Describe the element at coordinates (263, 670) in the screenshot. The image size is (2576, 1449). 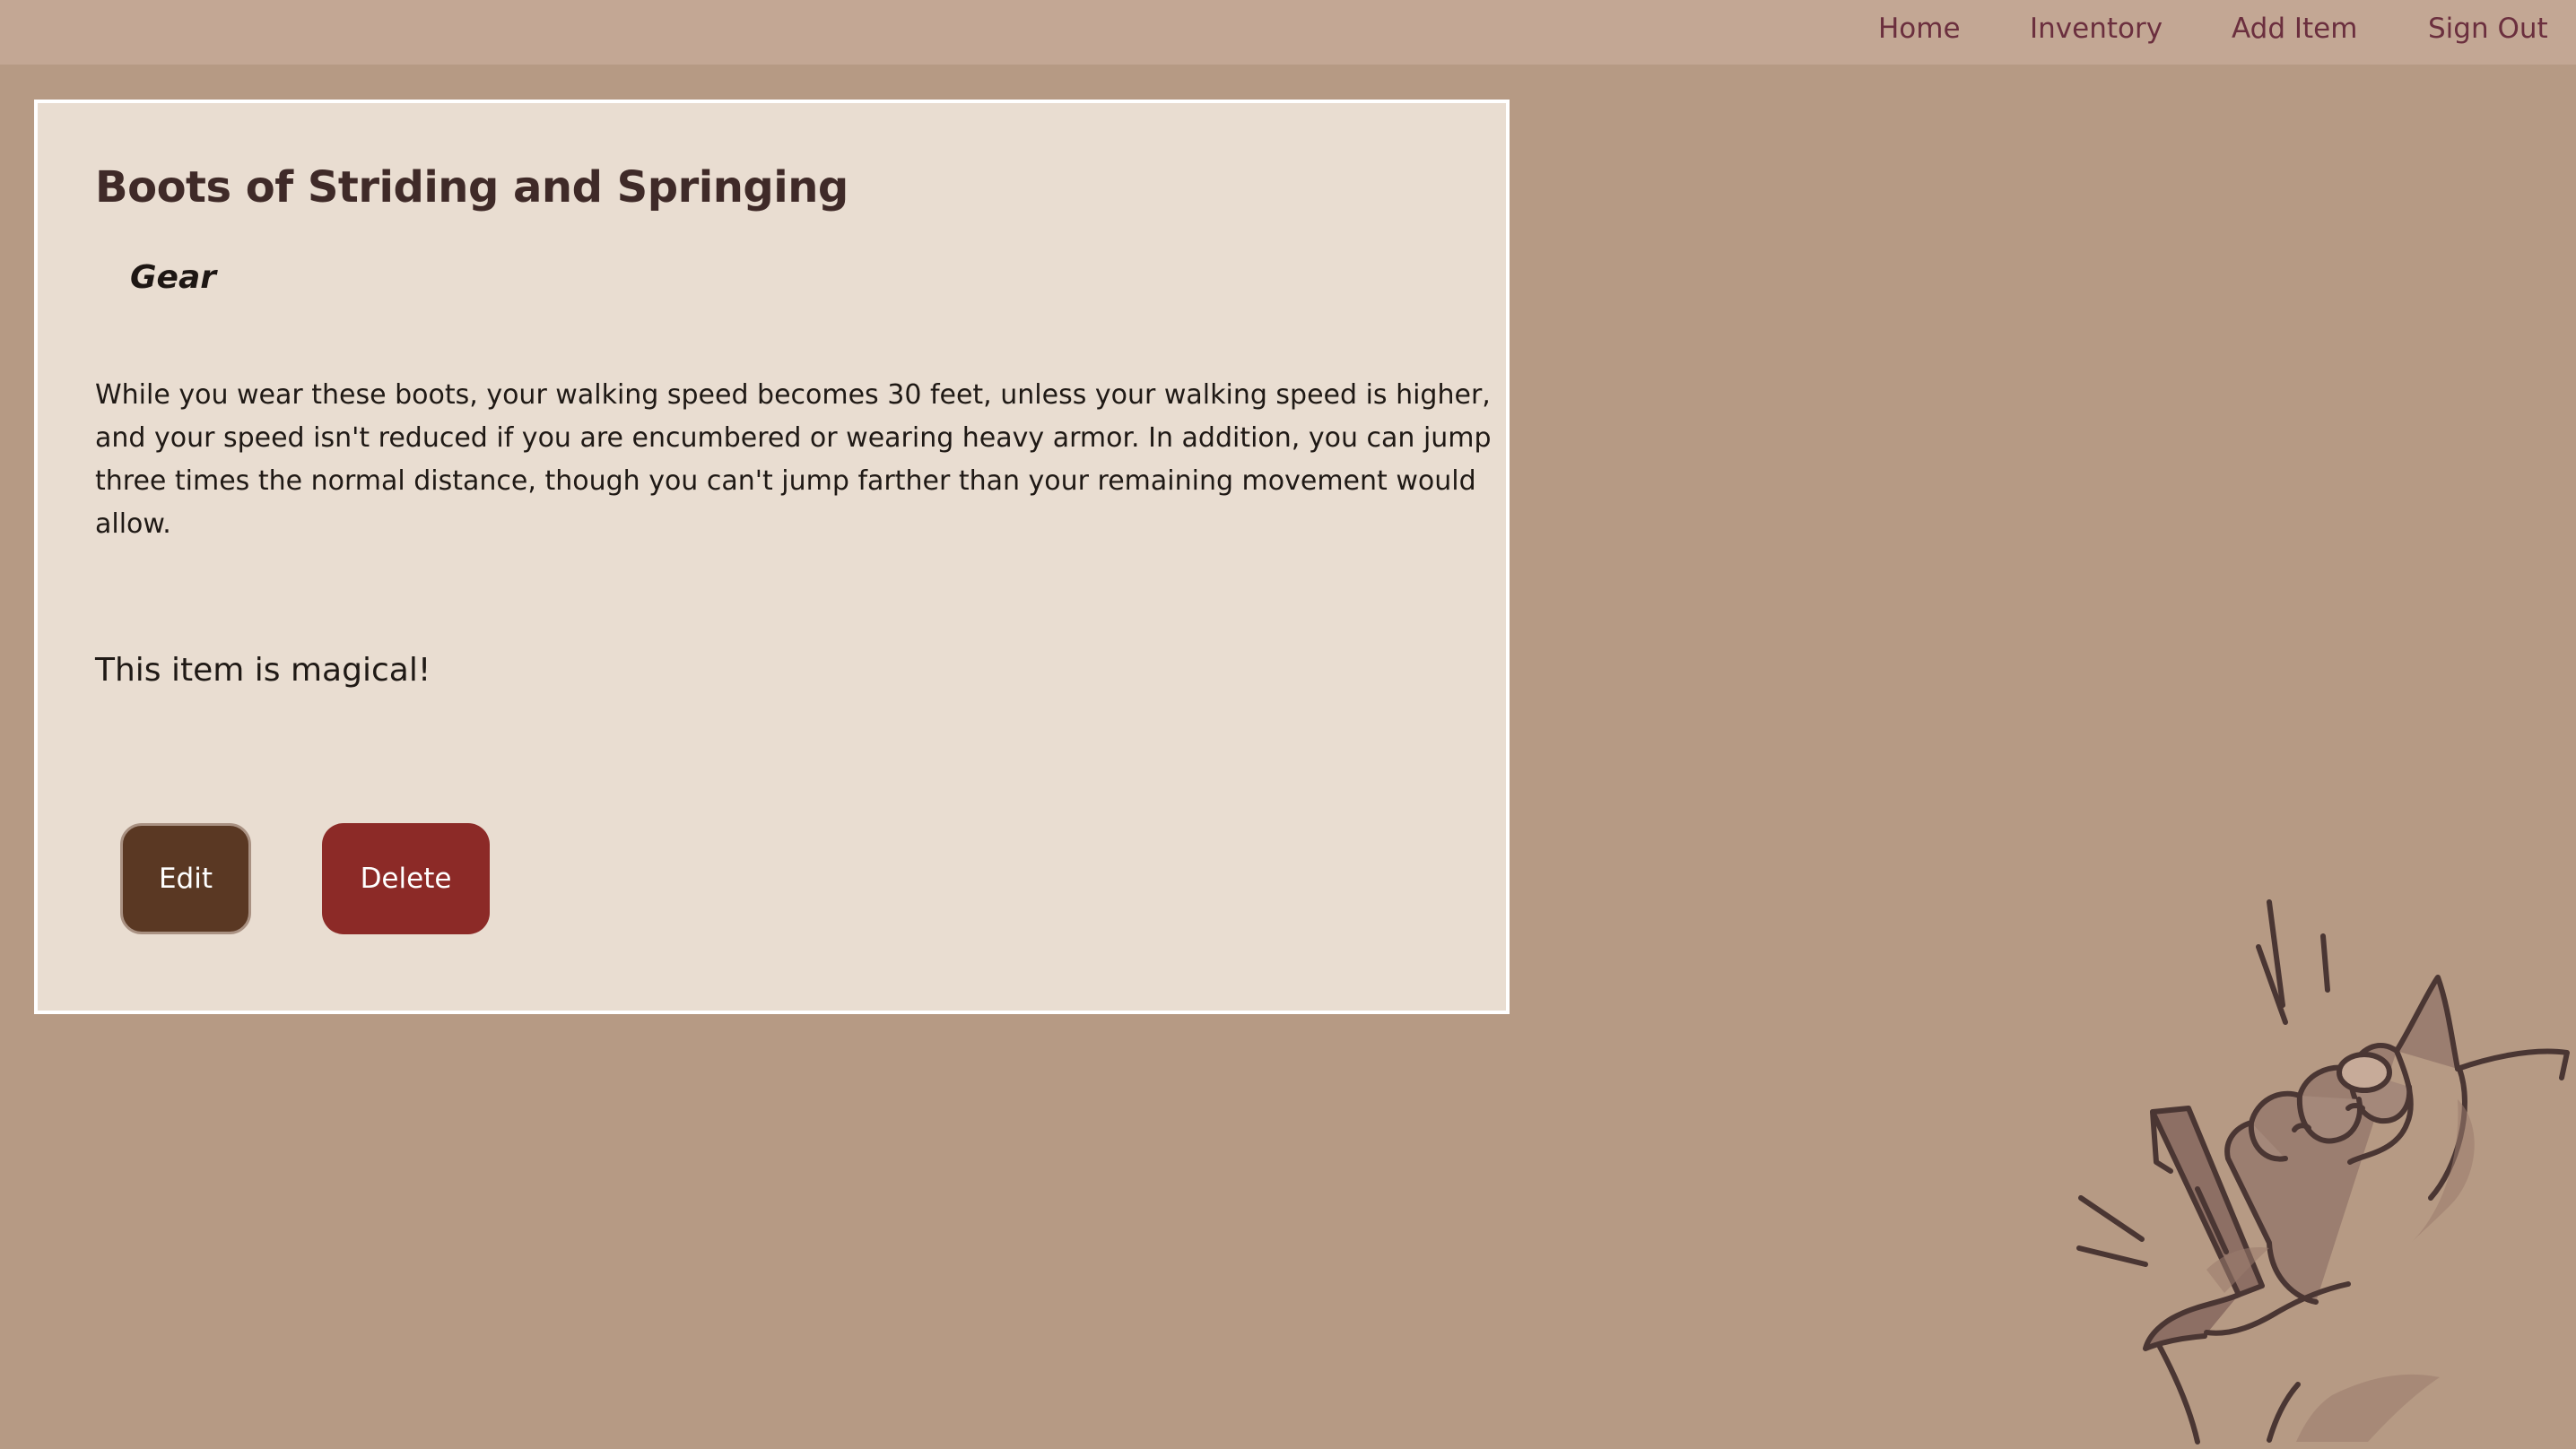
I see `item-magic-note: This item is magical!` at that location.